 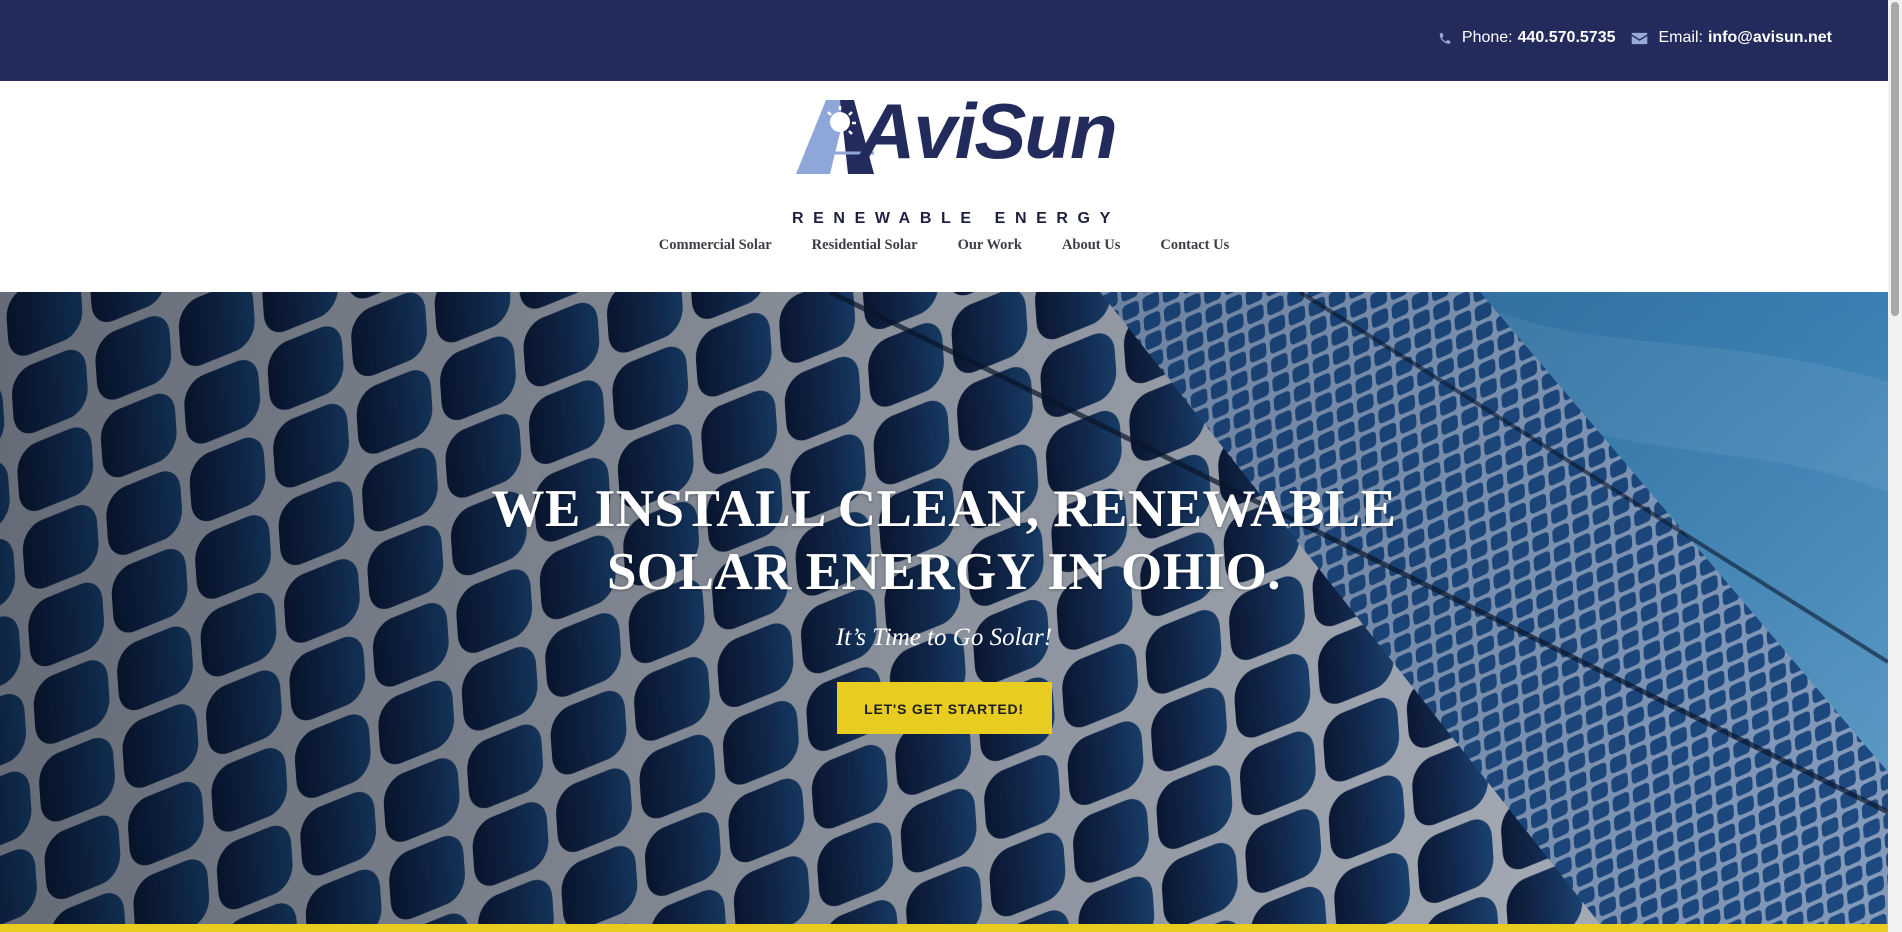 I want to click on page-scrollbar, so click(x=1895, y=466).